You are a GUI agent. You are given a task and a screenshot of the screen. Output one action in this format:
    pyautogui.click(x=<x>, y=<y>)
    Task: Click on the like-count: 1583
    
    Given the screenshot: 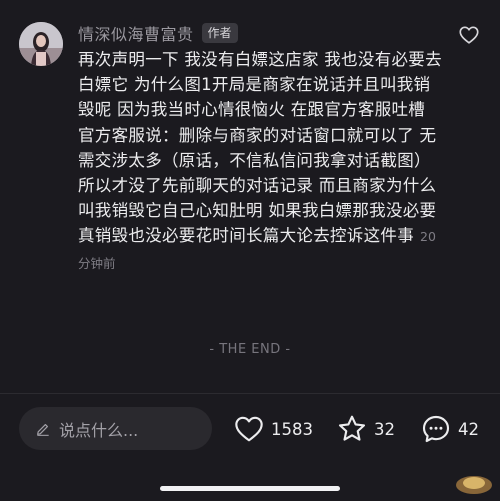 What is the action you would take?
    pyautogui.click(x=292, y=429)
    